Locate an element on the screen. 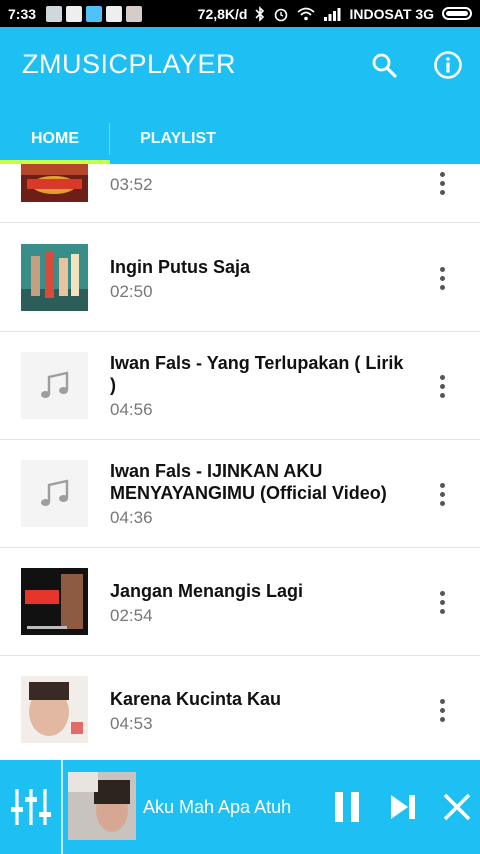 Image resolution: width=480 pixels, height=854 pixels. pause-icon is located at coordinates (347, 807).